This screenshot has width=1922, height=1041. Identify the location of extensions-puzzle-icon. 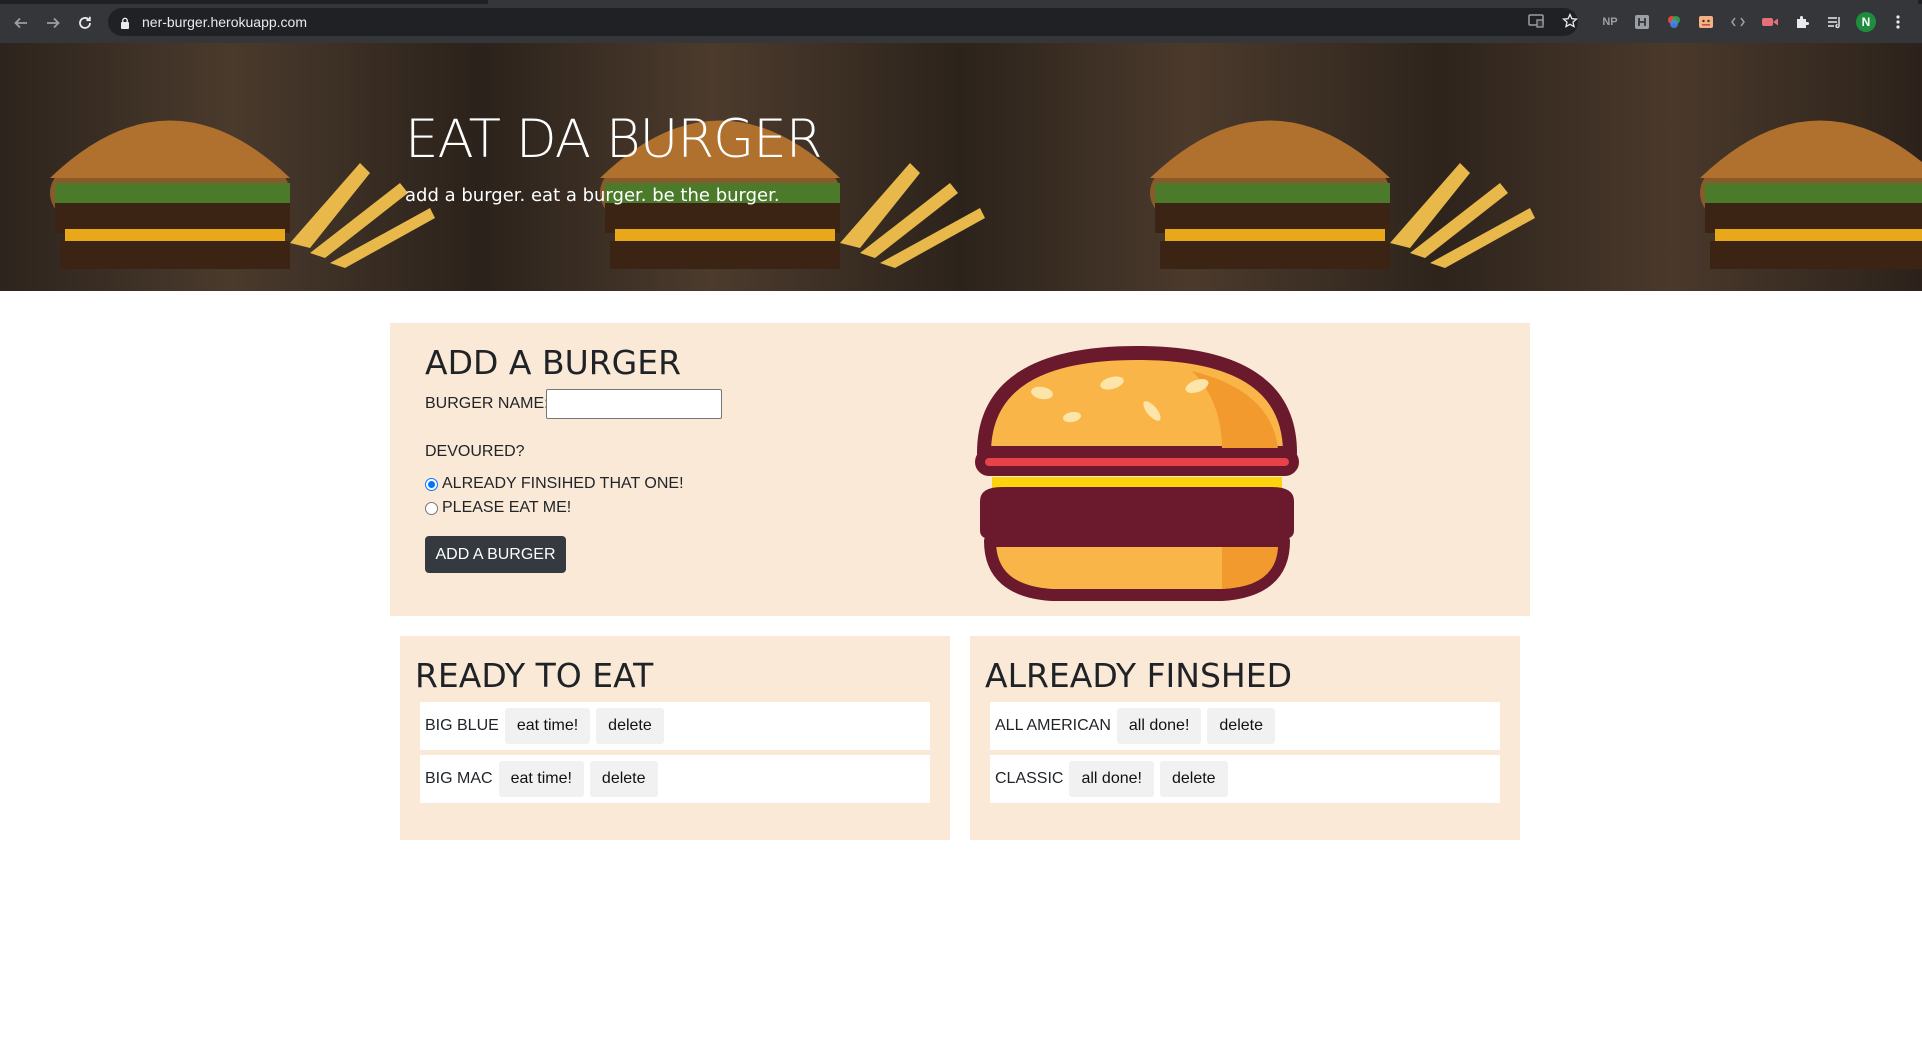
(1802, 22).